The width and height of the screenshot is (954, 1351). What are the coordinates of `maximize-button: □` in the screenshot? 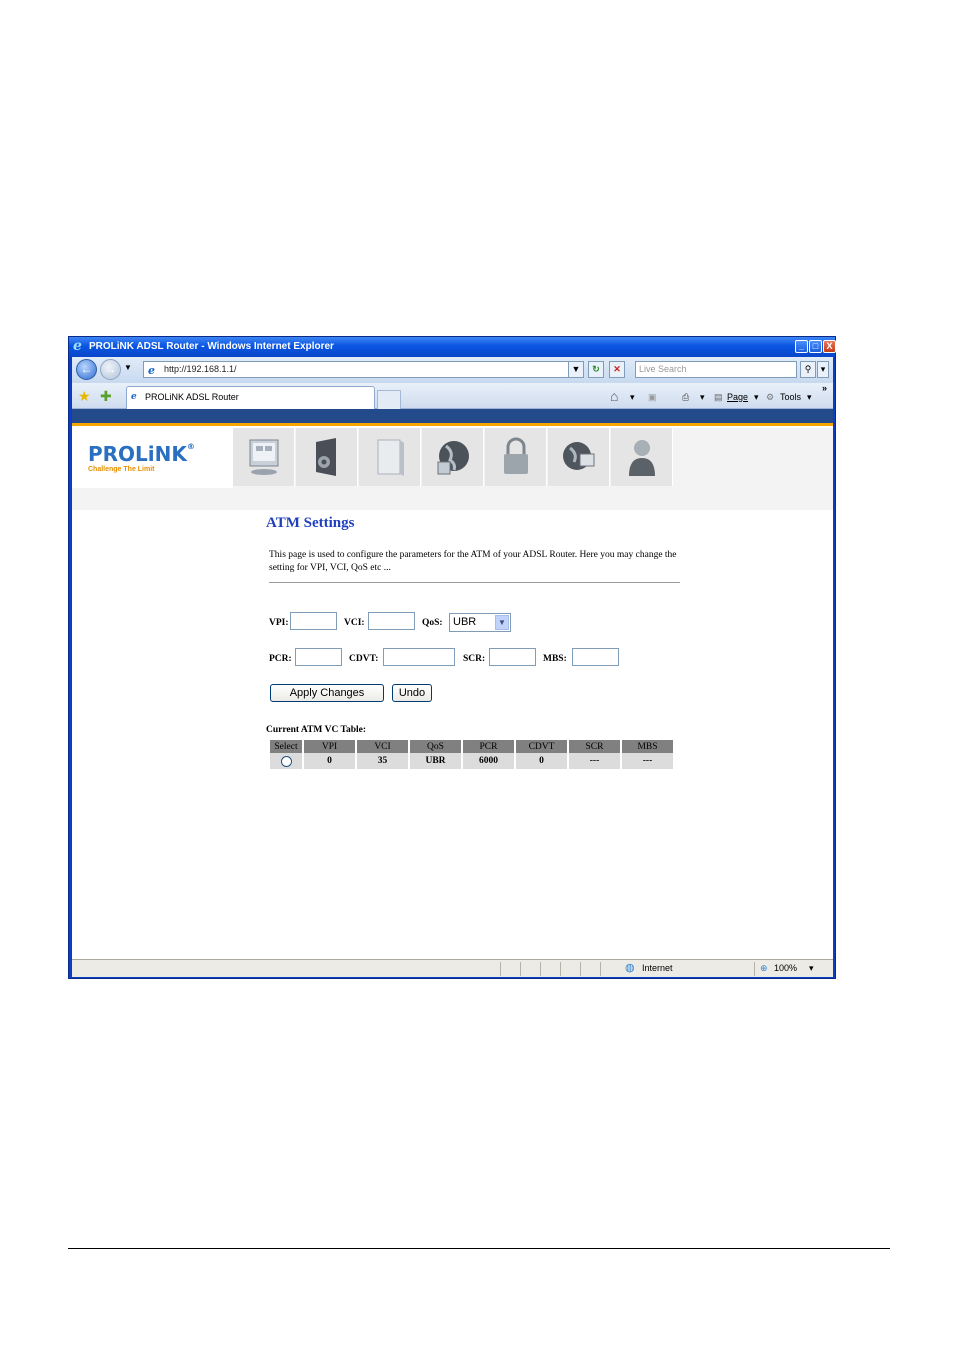 It's located at (815, 346).